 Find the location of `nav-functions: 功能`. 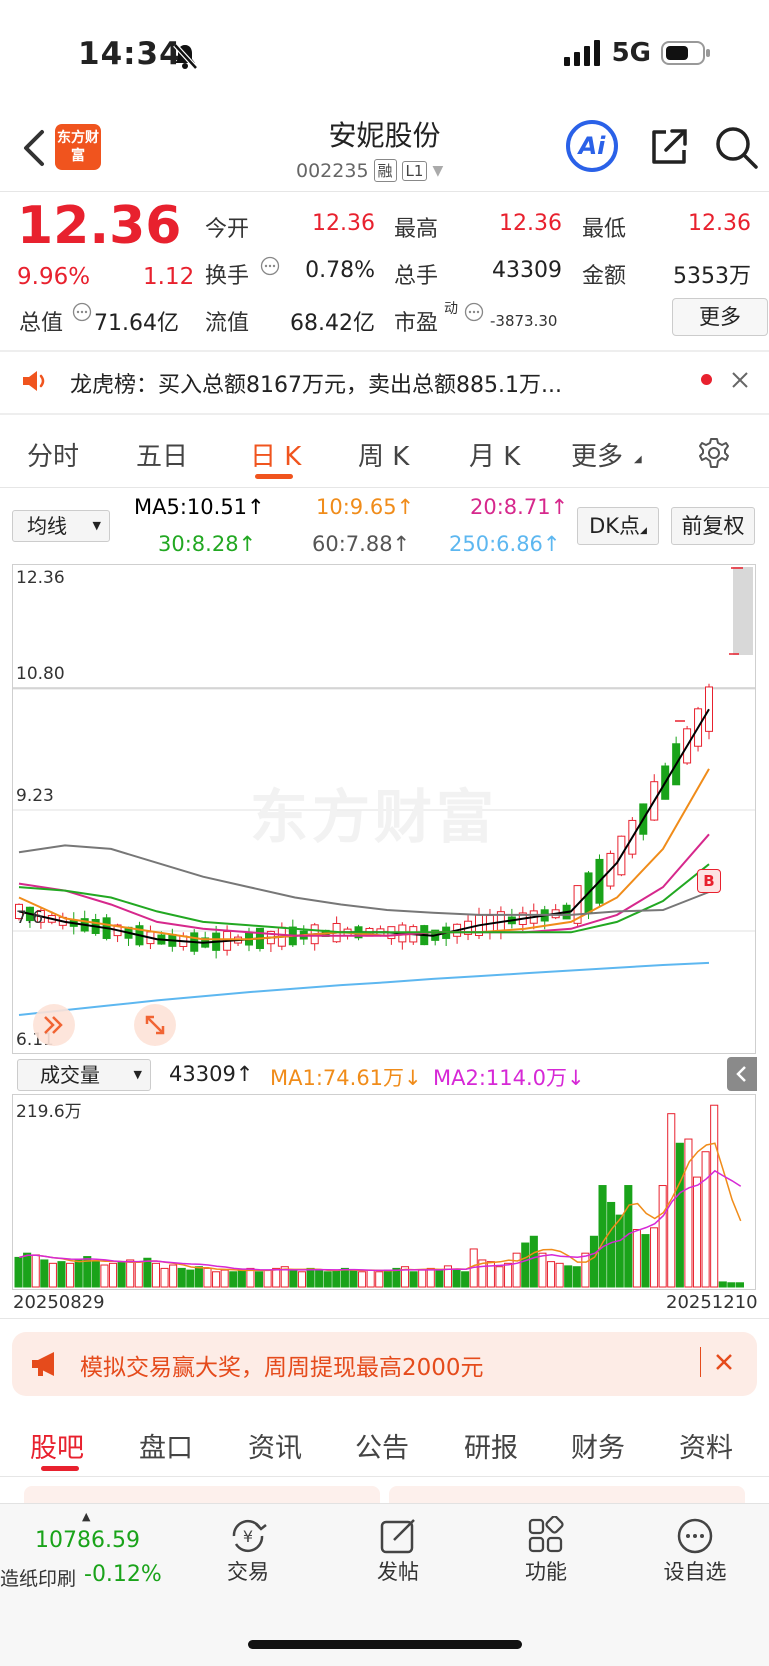

nav-functions: 功能 is located at coordinates (546, 1551).